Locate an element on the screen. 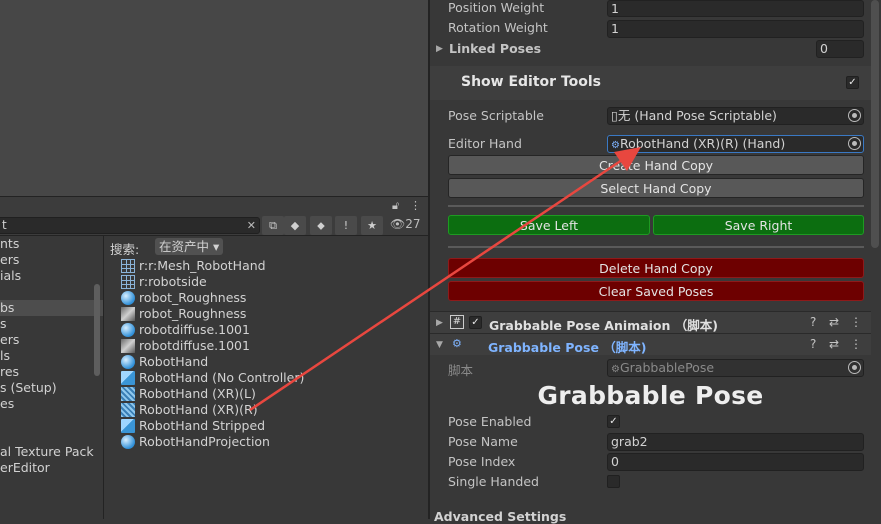  save-left-button: Save Left is located at coordinates (549, 225).